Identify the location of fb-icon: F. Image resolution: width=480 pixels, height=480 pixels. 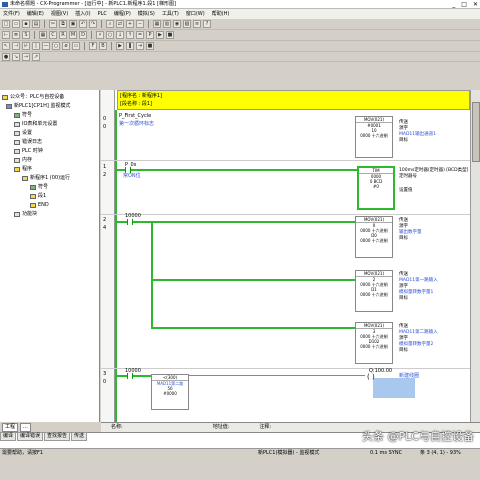
(93, 46).